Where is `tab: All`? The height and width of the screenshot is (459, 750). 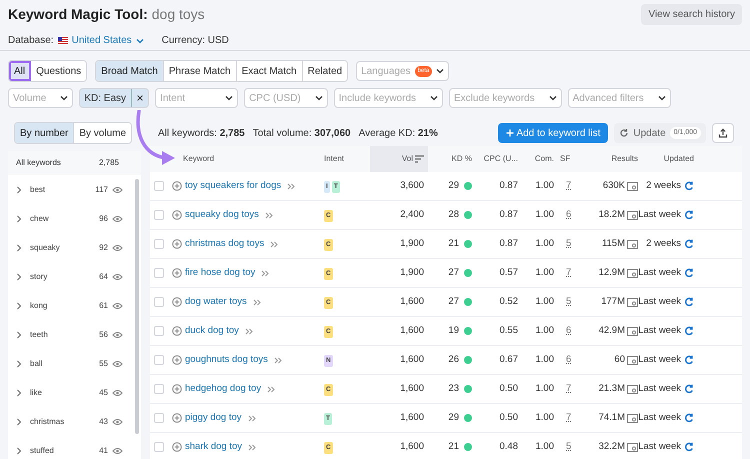 tab: All is located at coordinates (20, 71).